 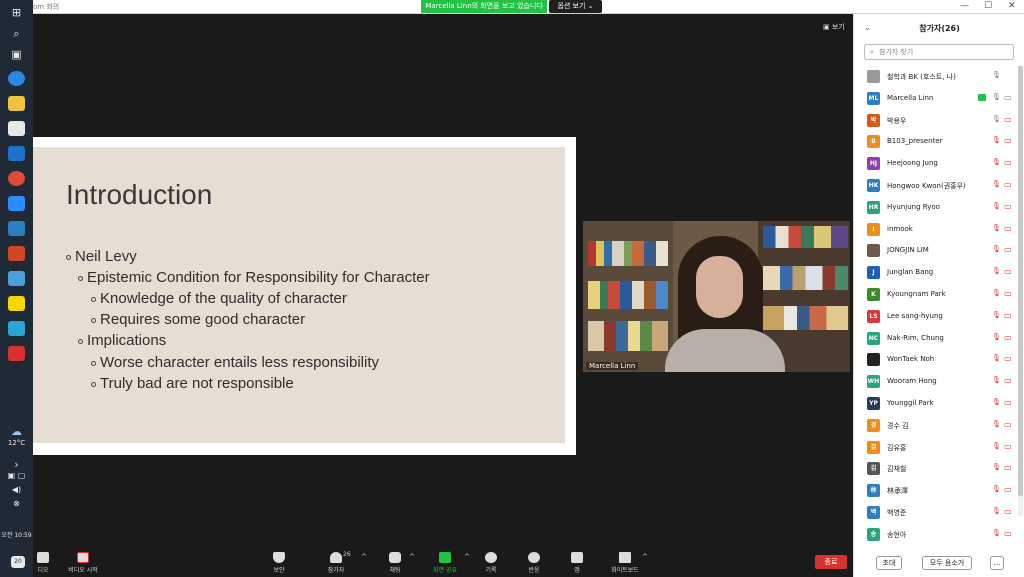 I want to click on app2-icon, so click(x=16, y=328).